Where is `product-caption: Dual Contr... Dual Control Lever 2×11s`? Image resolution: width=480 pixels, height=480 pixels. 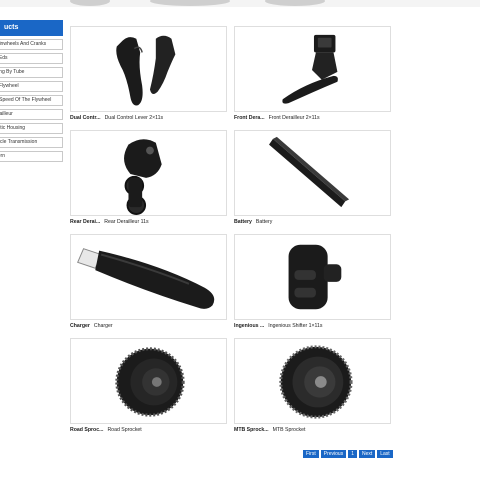 product-caption: Dual Contr... Dual Control Lever 2×11s is located at coordinates (148, 118).